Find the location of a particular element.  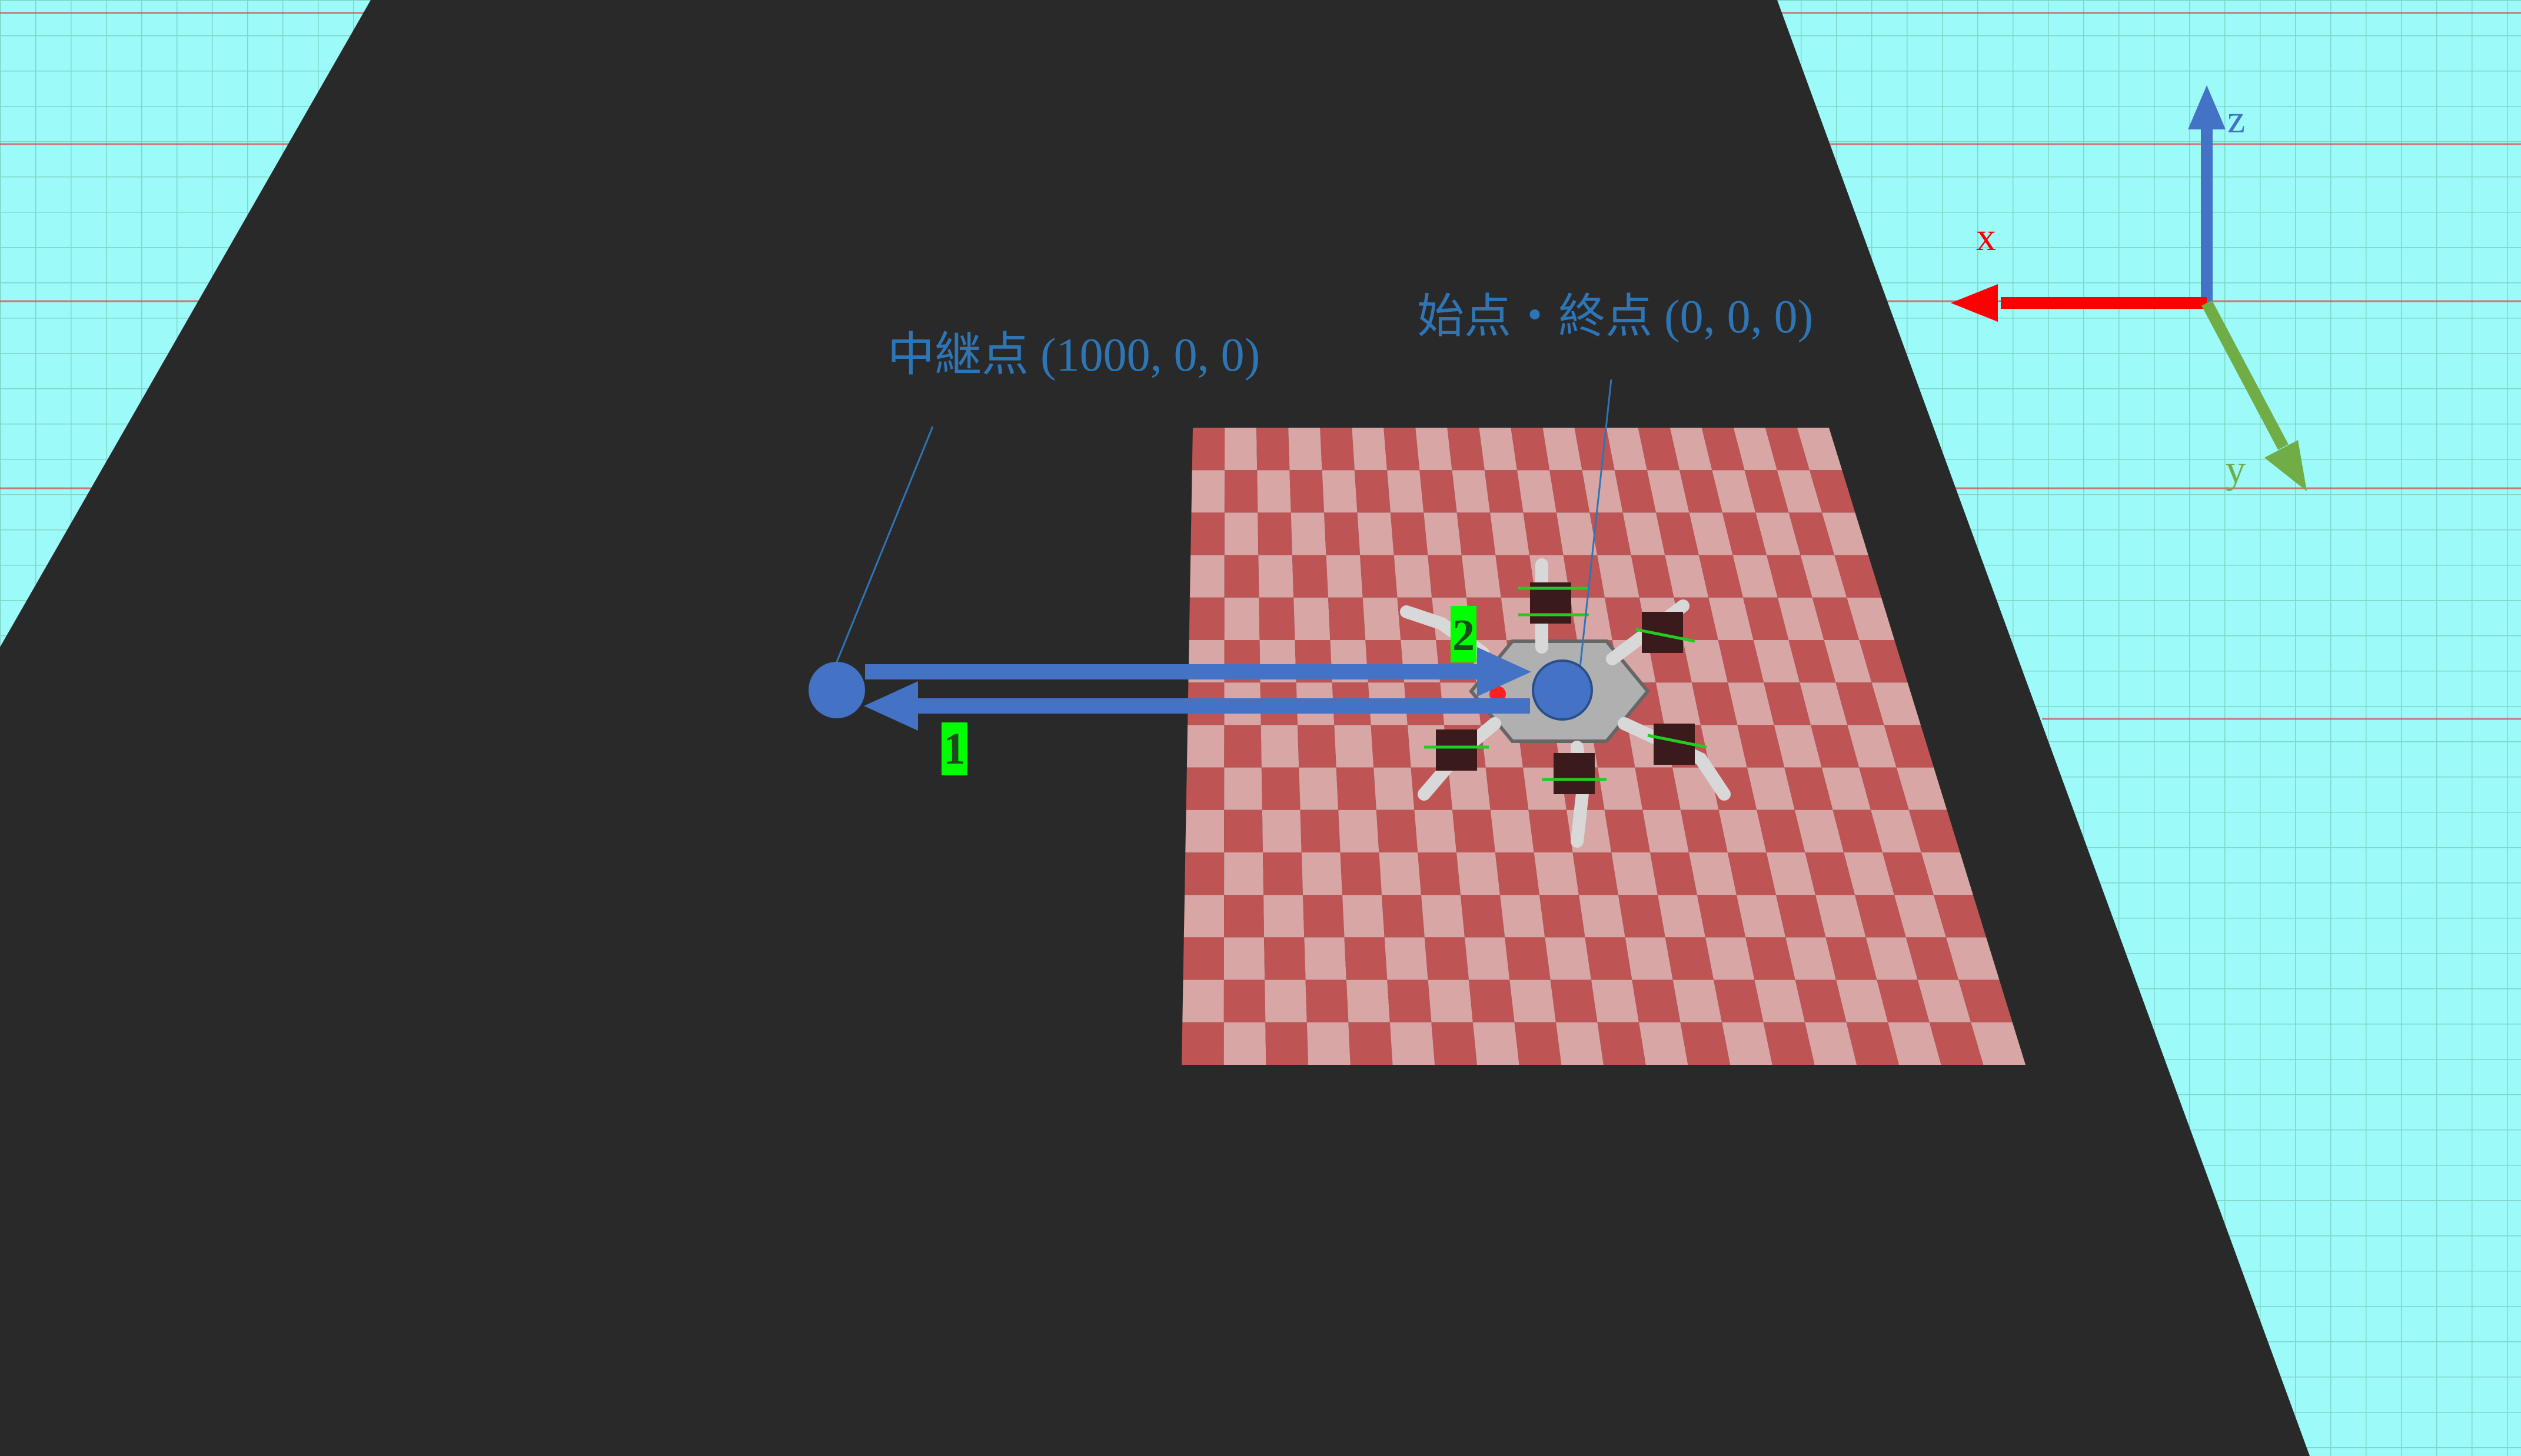

start-end-waypoint is located at coordinates (1562, 690).